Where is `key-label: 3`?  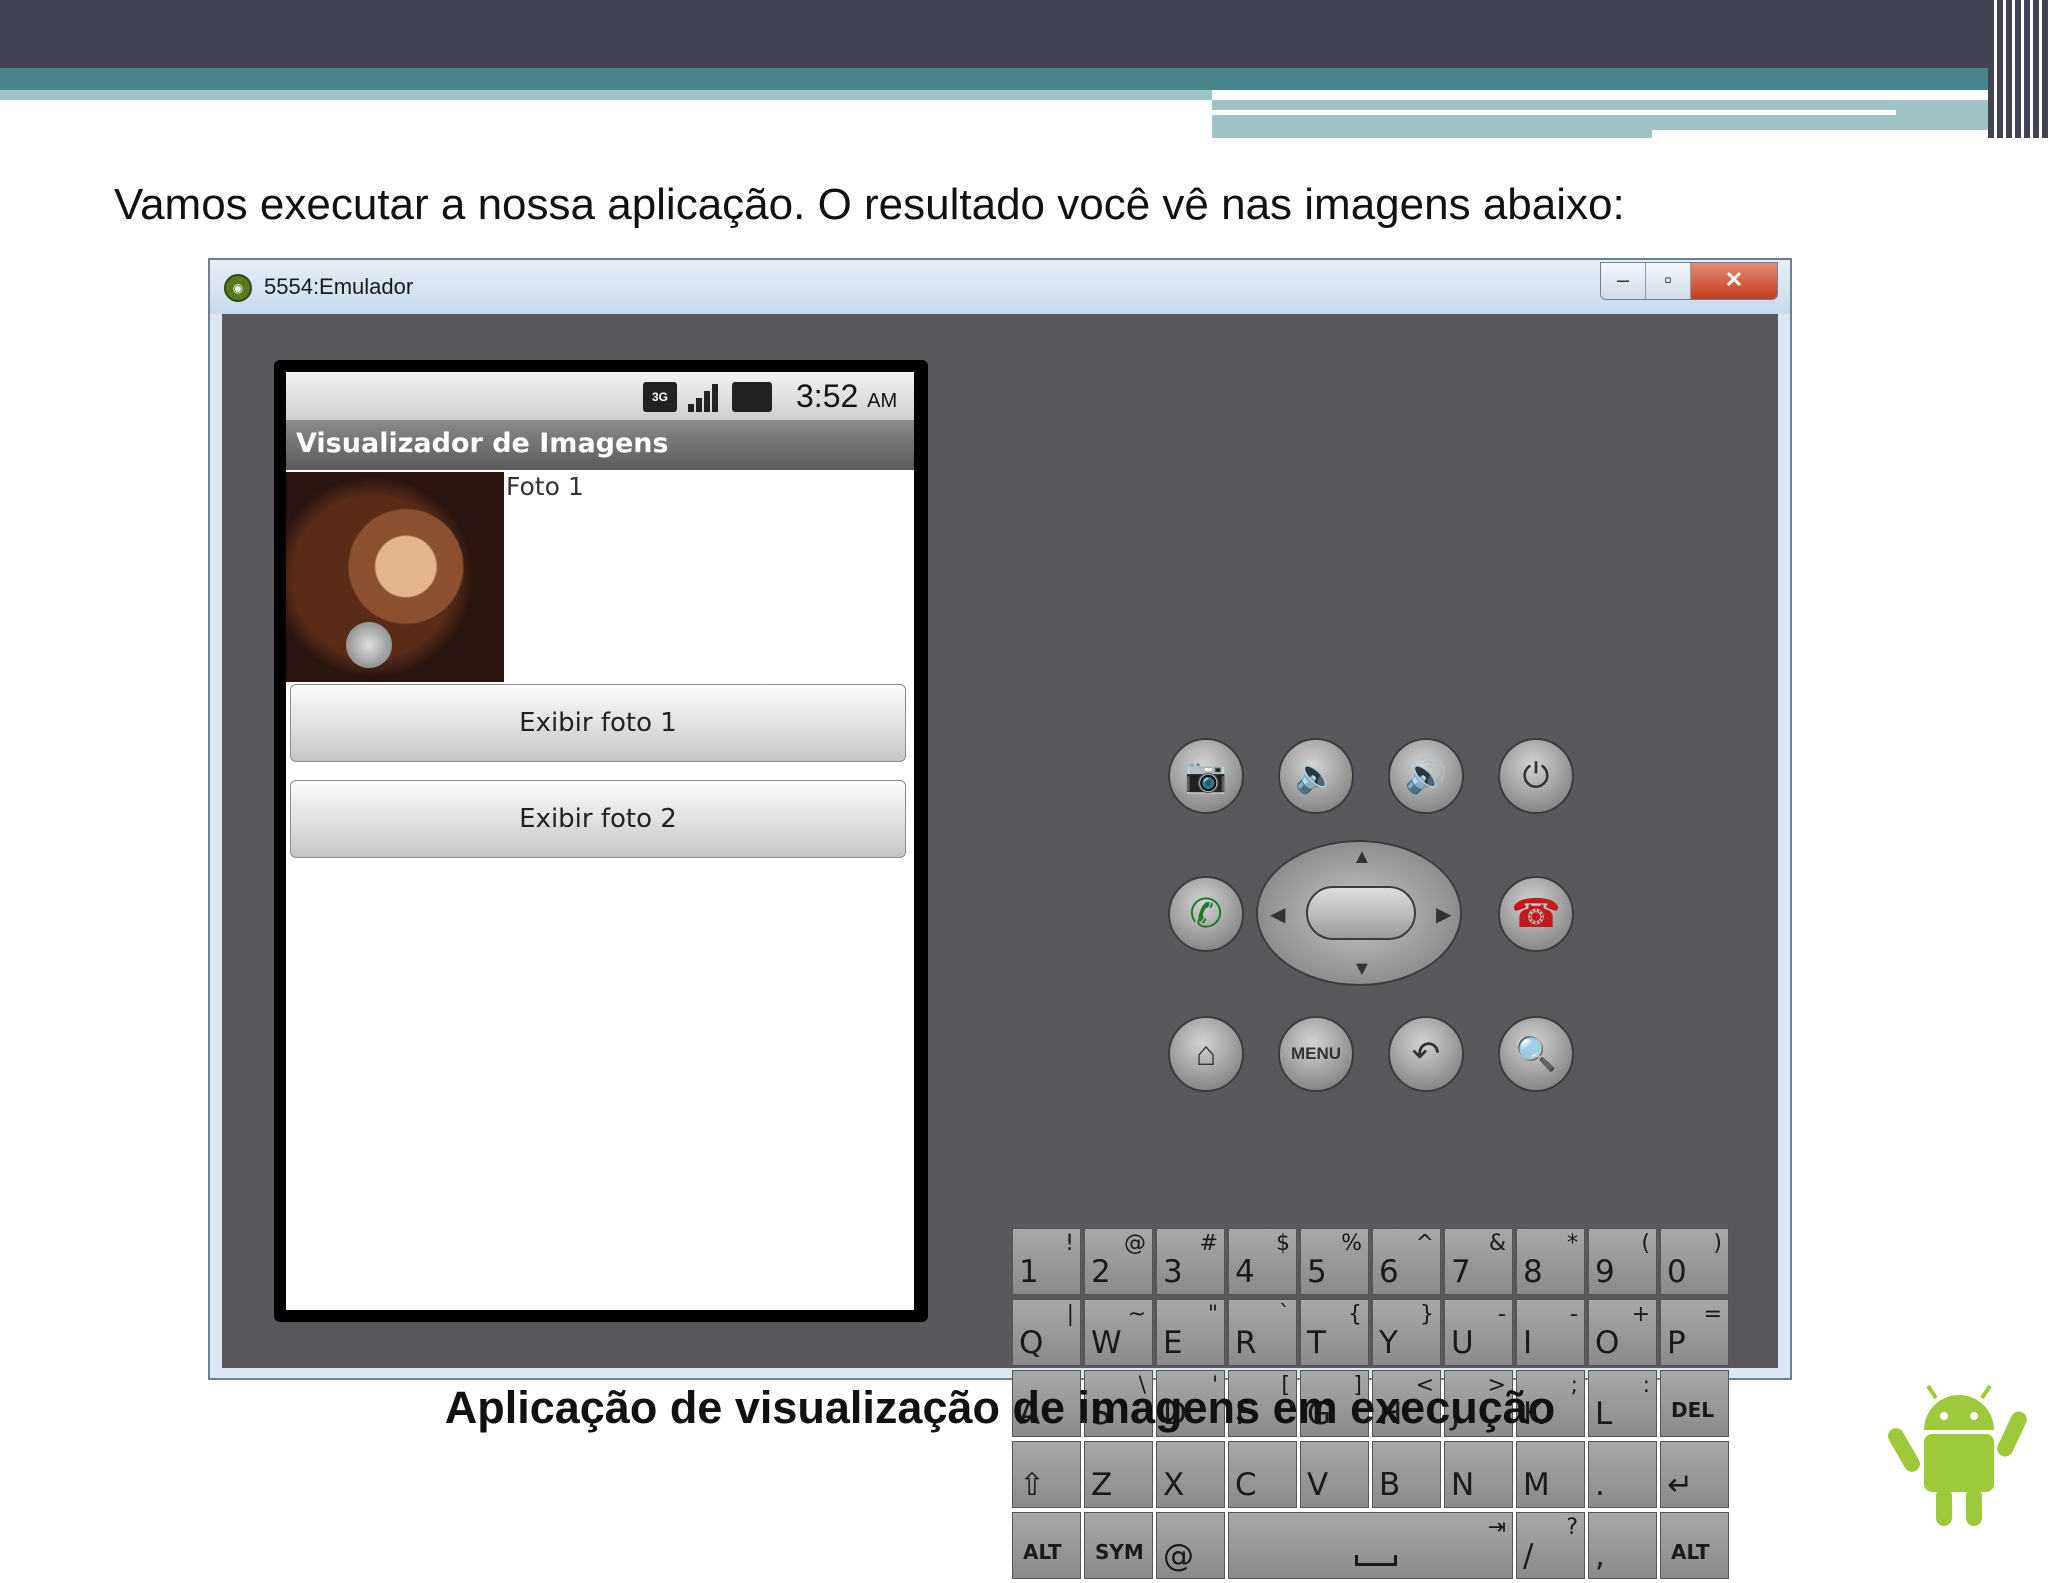
key-label: 3 is located at coordinates (1173, 1272).